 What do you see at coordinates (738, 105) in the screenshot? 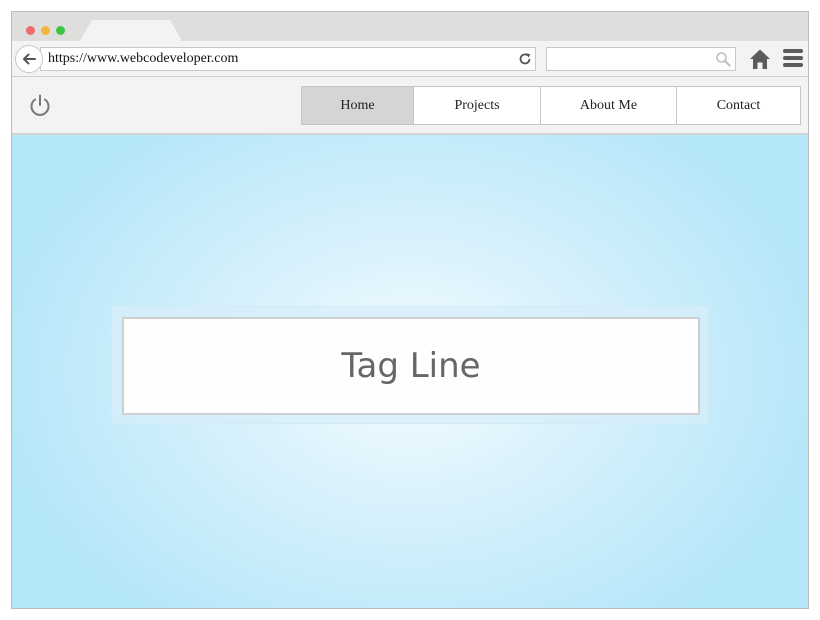
I see `nav-item-contact: Contact` at bounding box center [738, 105].